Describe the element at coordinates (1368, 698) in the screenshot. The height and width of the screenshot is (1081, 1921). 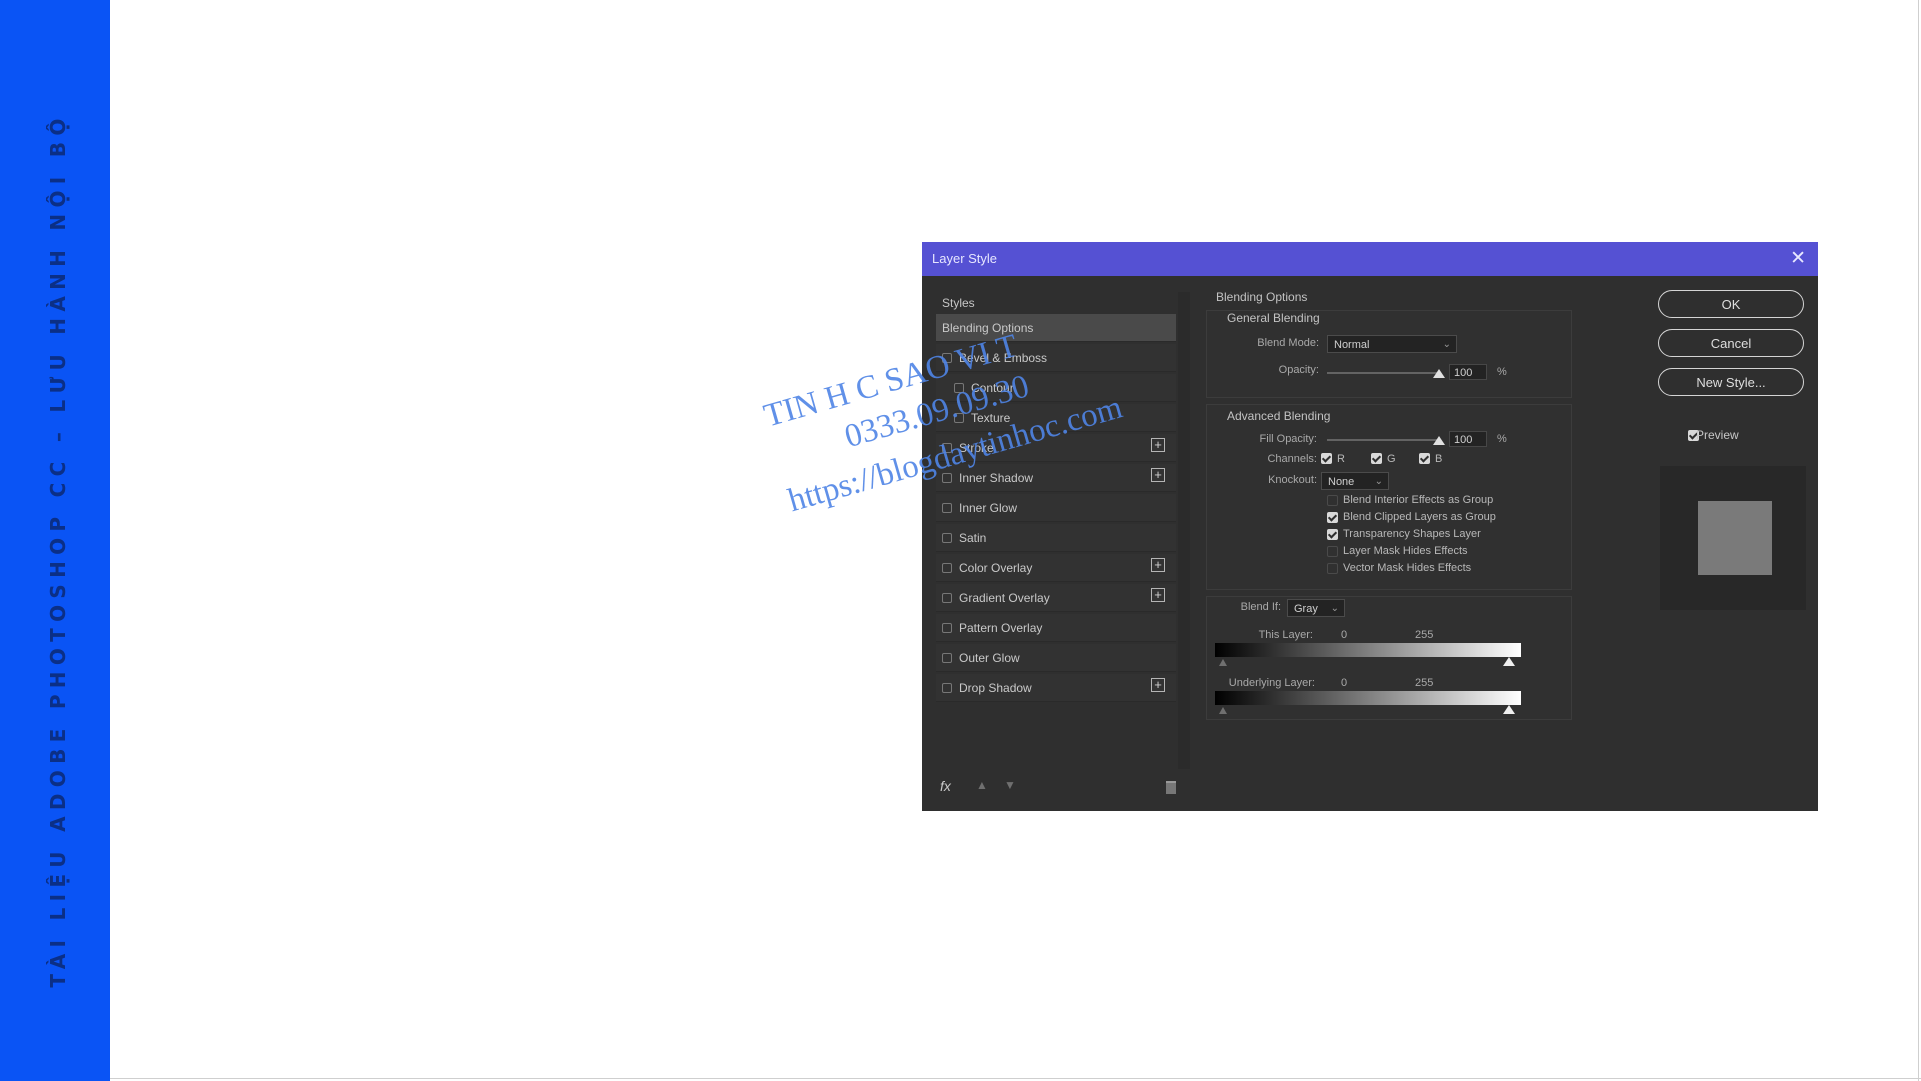
I see `underlying-layer-gradient` at that location.